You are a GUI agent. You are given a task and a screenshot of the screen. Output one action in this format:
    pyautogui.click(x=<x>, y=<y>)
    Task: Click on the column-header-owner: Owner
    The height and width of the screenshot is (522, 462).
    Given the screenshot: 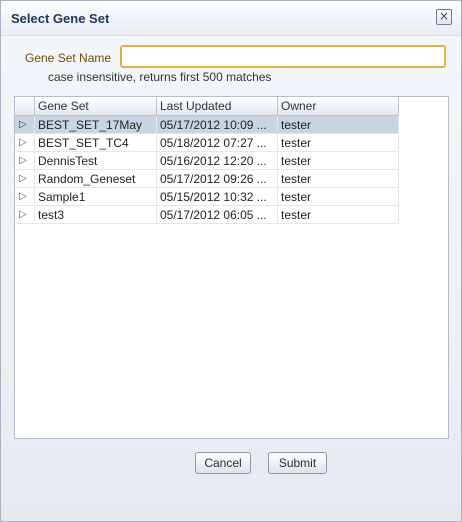 What is the action you would take?
    pyautogui.click(x=338, y=106)
    